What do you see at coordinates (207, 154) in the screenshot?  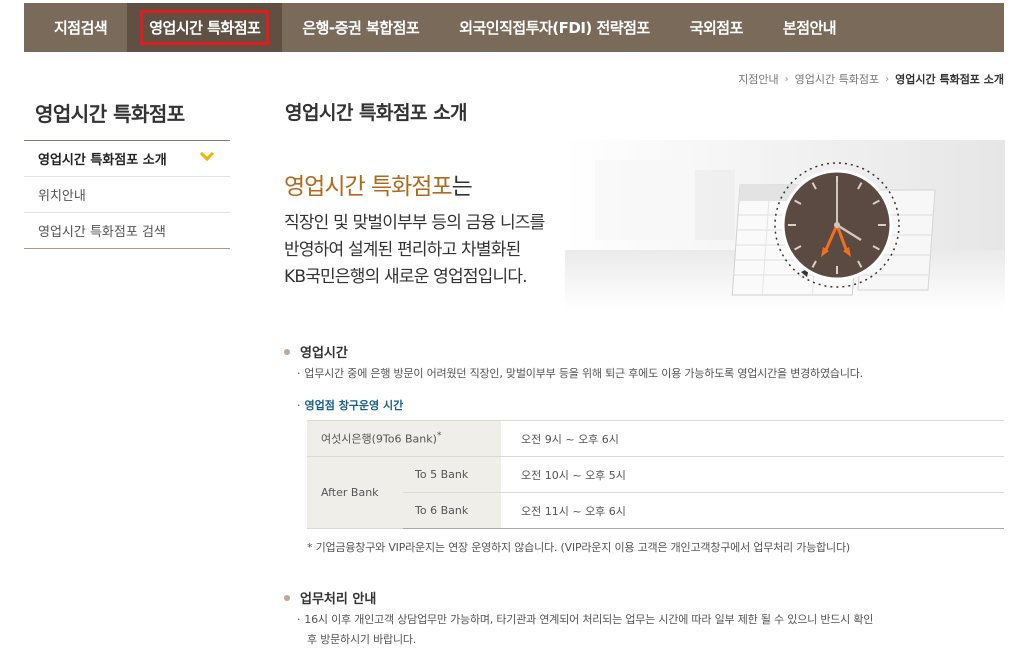 I see `chevron-down-icon` at bounding box center [207, 154].